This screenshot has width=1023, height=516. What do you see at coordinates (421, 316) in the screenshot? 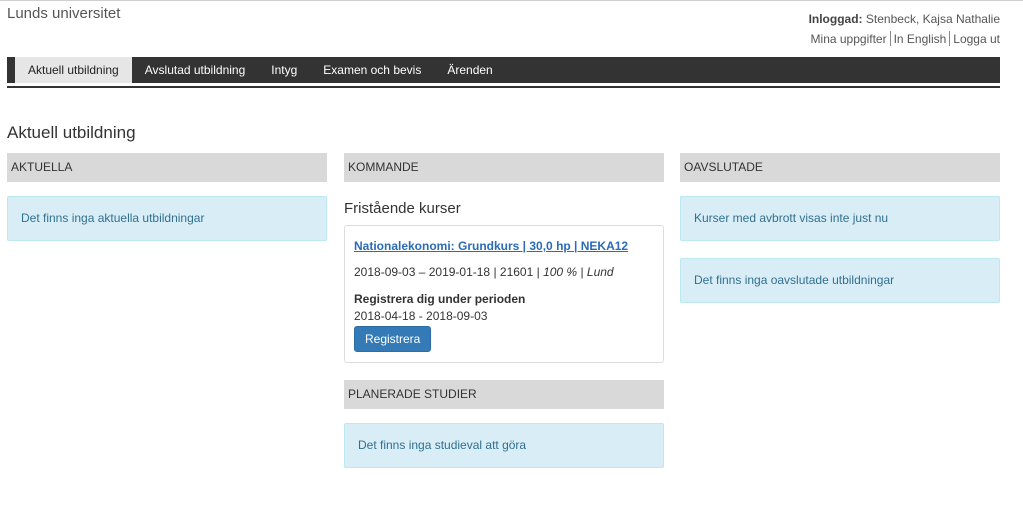
I see `register-period-dates: 2018-04-18 - 2018-09-03` at bounding box center [421, 316].